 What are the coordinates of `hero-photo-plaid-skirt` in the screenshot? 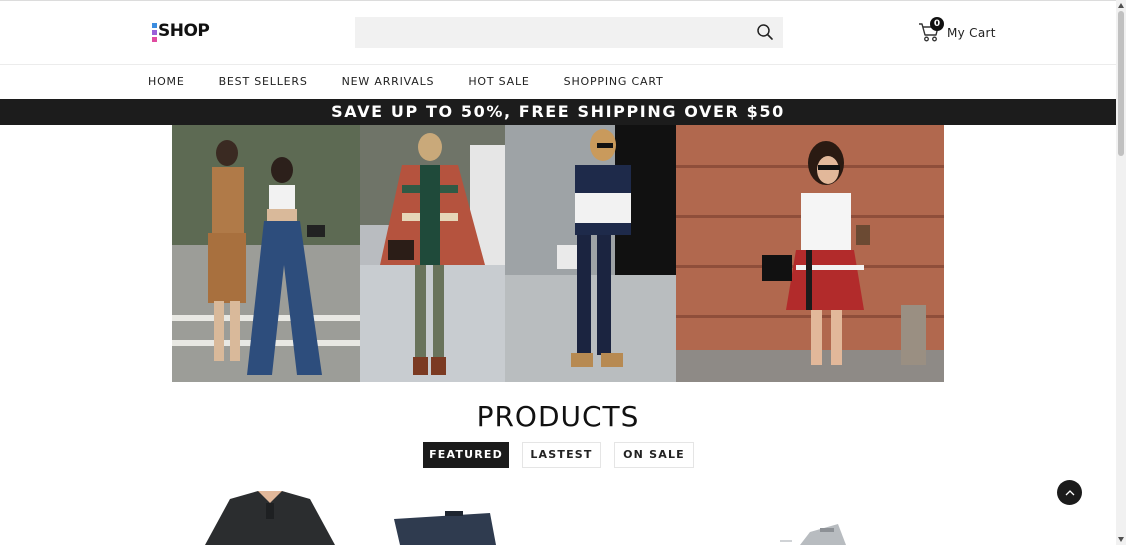 It's located at (810, 253).